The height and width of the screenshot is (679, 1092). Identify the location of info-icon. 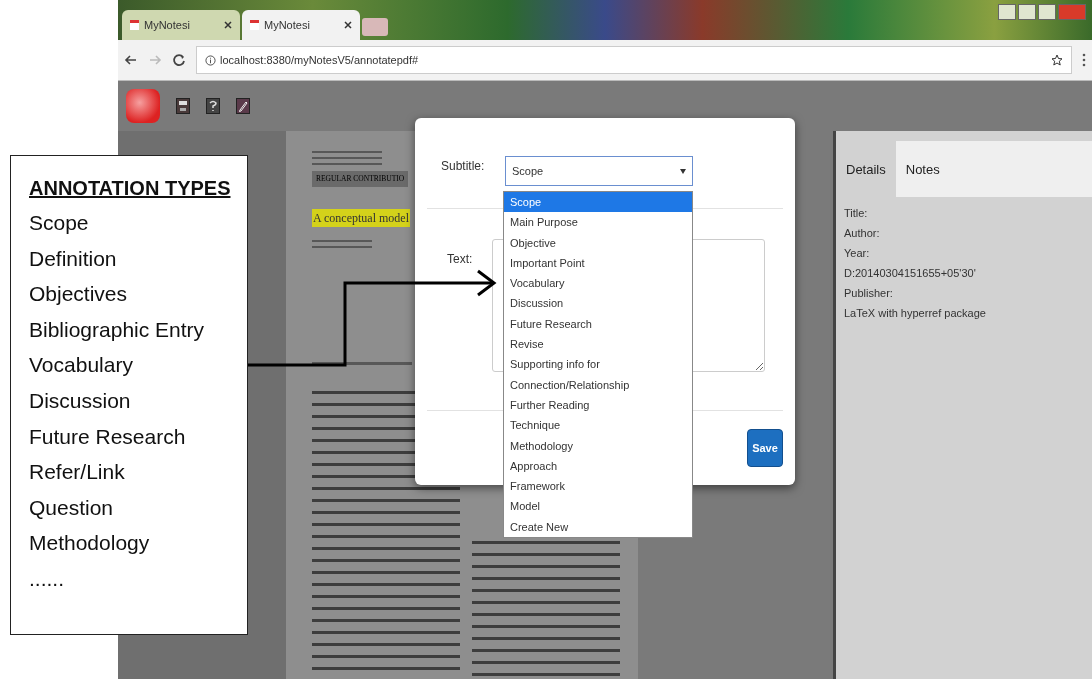
(210, 60).